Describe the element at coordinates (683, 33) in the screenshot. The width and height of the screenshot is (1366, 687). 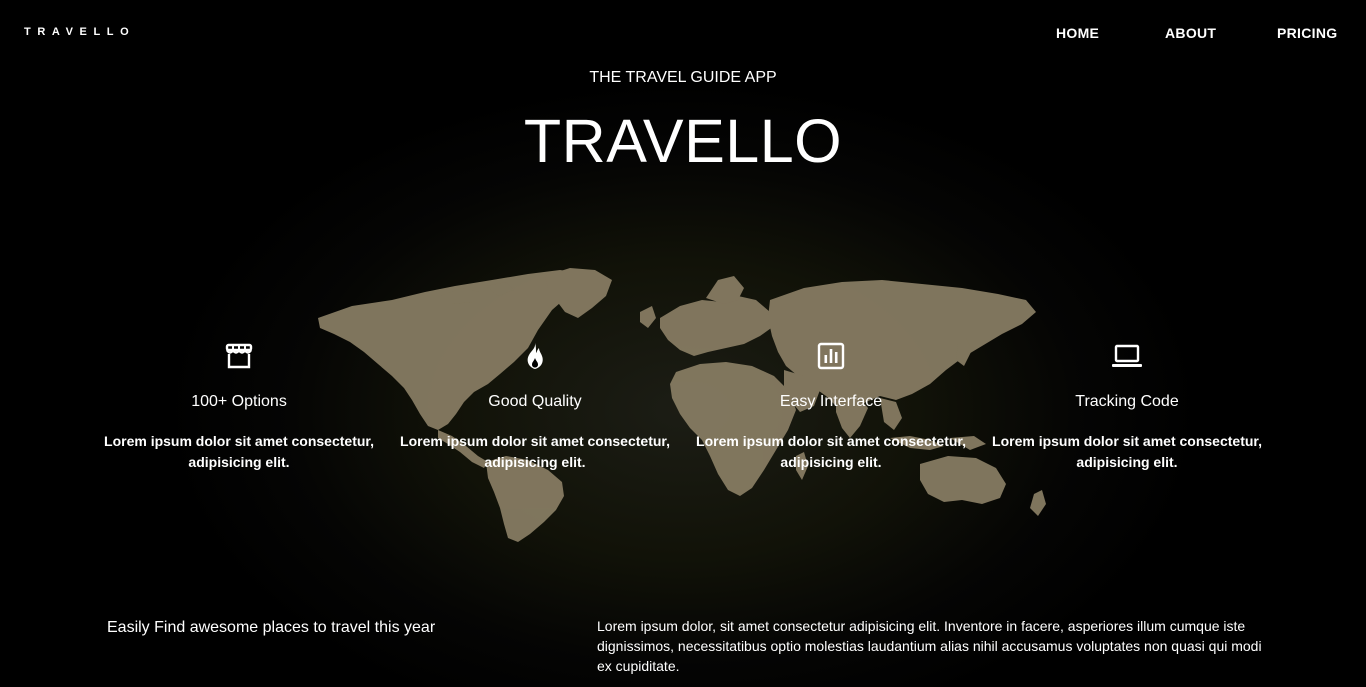
I see `top-navigation-bar: TRAVELLO HOME ABOUT PRICING` at that location.